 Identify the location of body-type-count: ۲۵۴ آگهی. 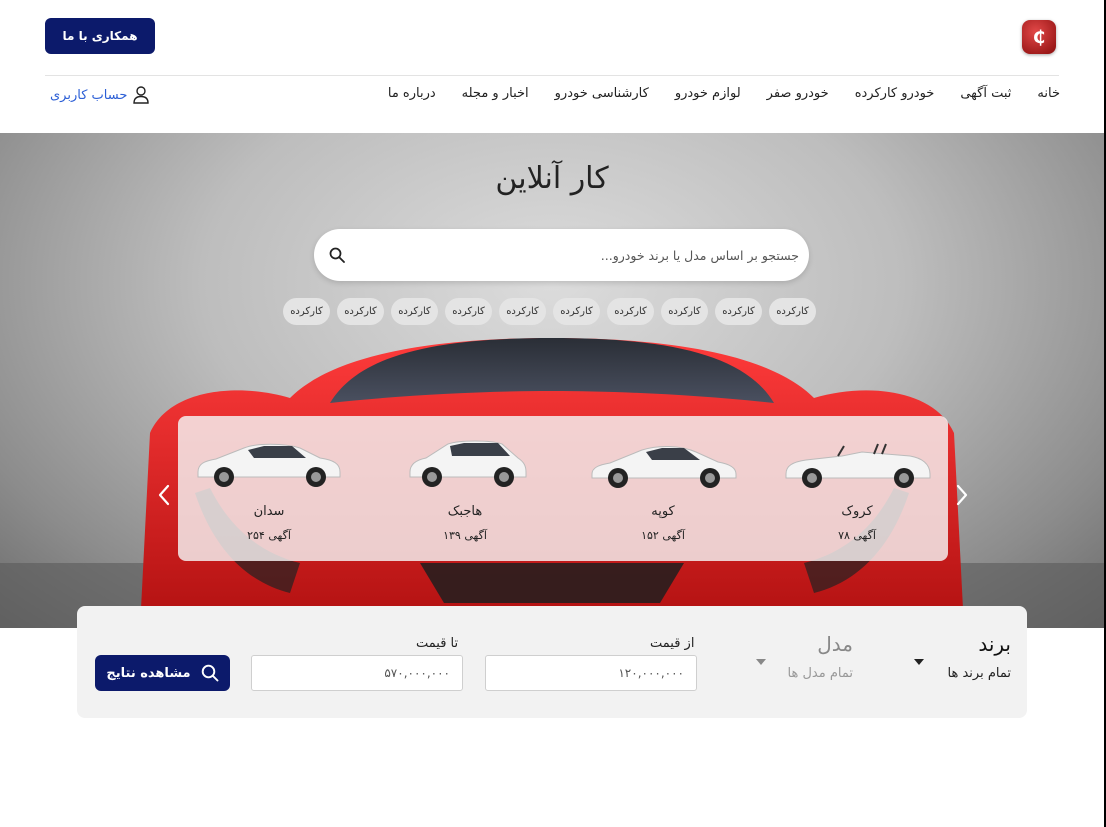
(269, 535).